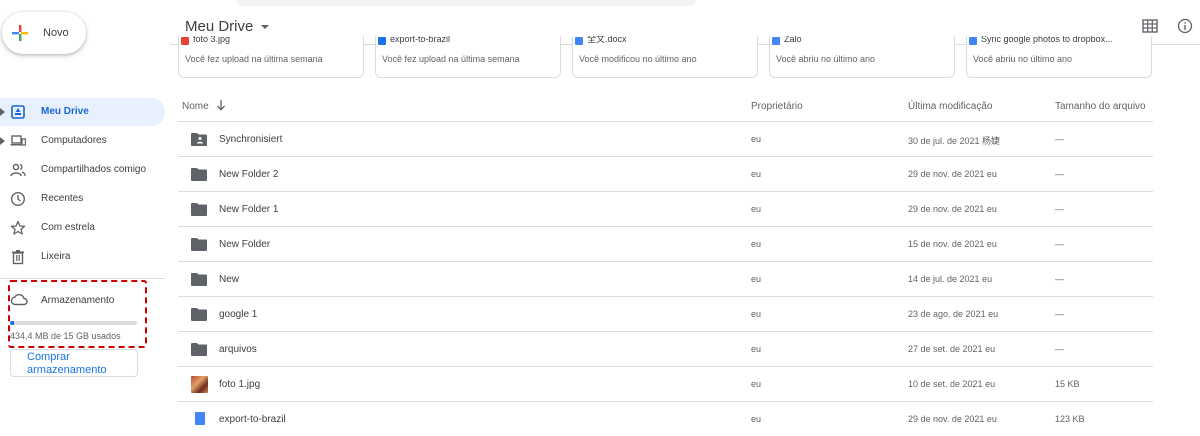 The width and height of the screenshot is (1200, 436). Describe the element at coordinates (82, 112) in the screenshot. I see `sidebar-item-my-drive: Meu Drive` at that location.